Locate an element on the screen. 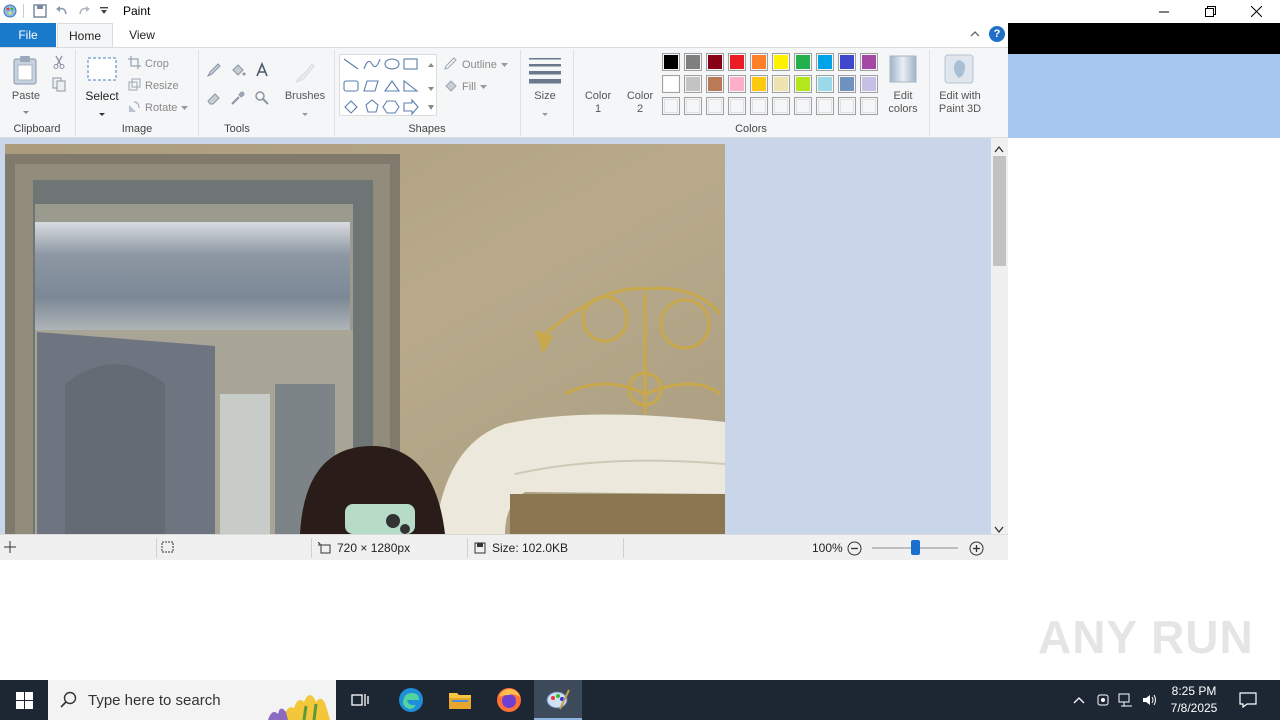 The image size is (1280, 723). fill-button: Fill is located at coordinates (465, 87).